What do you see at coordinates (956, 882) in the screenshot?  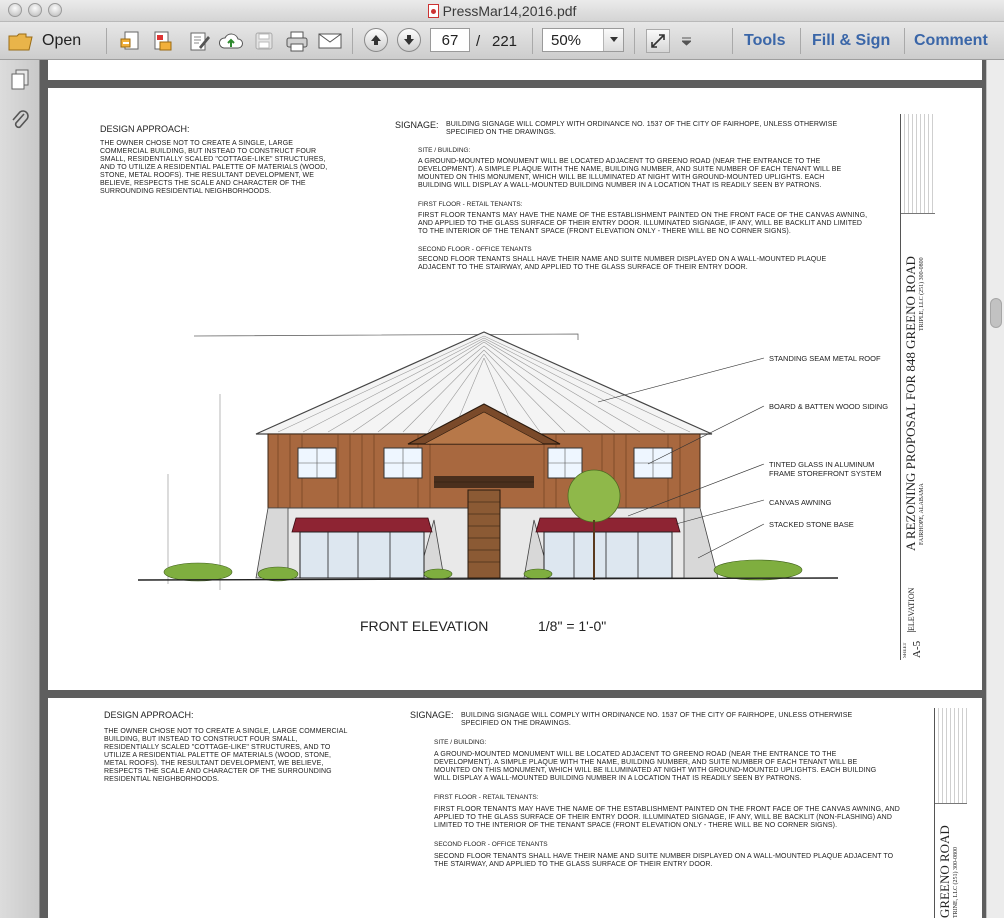 I see `company-info: TRINE, LLC (251) 300-0800` at bounding box center [956, 882].